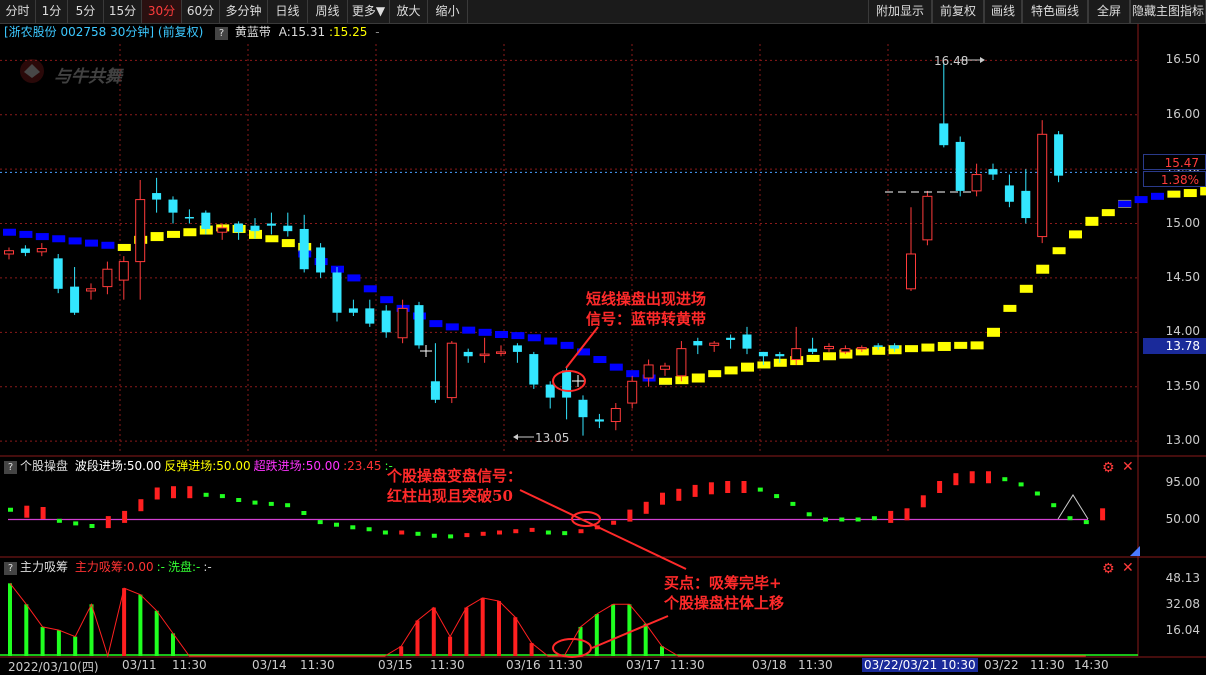  Describe the element at coordinates (1182, 482) in the screenshot. I see `sub1-y-tick-label: 95.00` at that location.